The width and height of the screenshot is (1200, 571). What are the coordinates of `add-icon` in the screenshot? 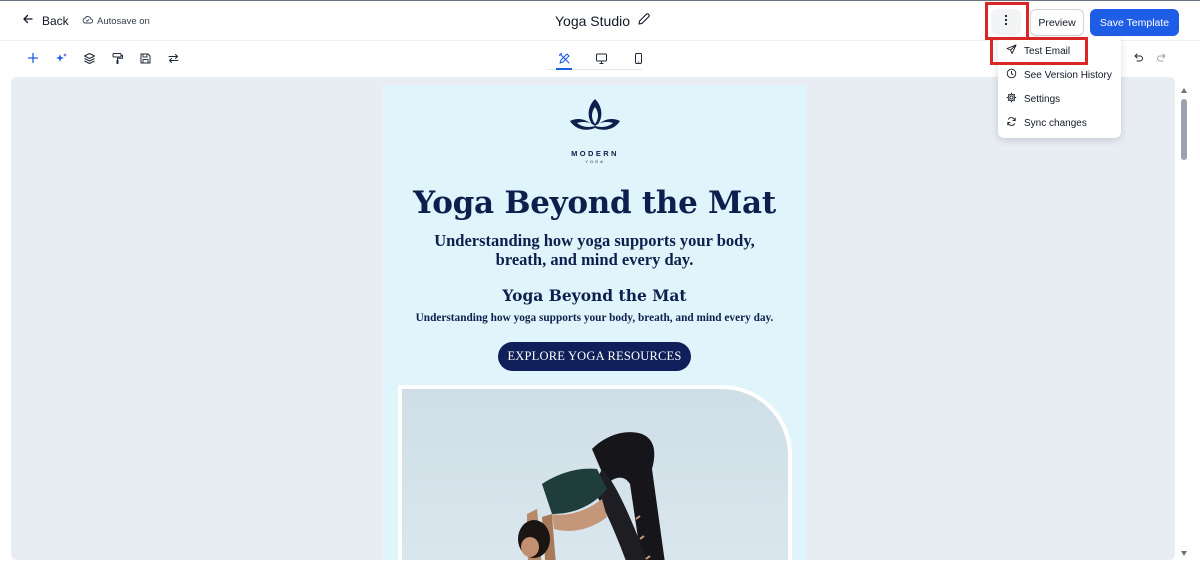 It's located at (33, 58).